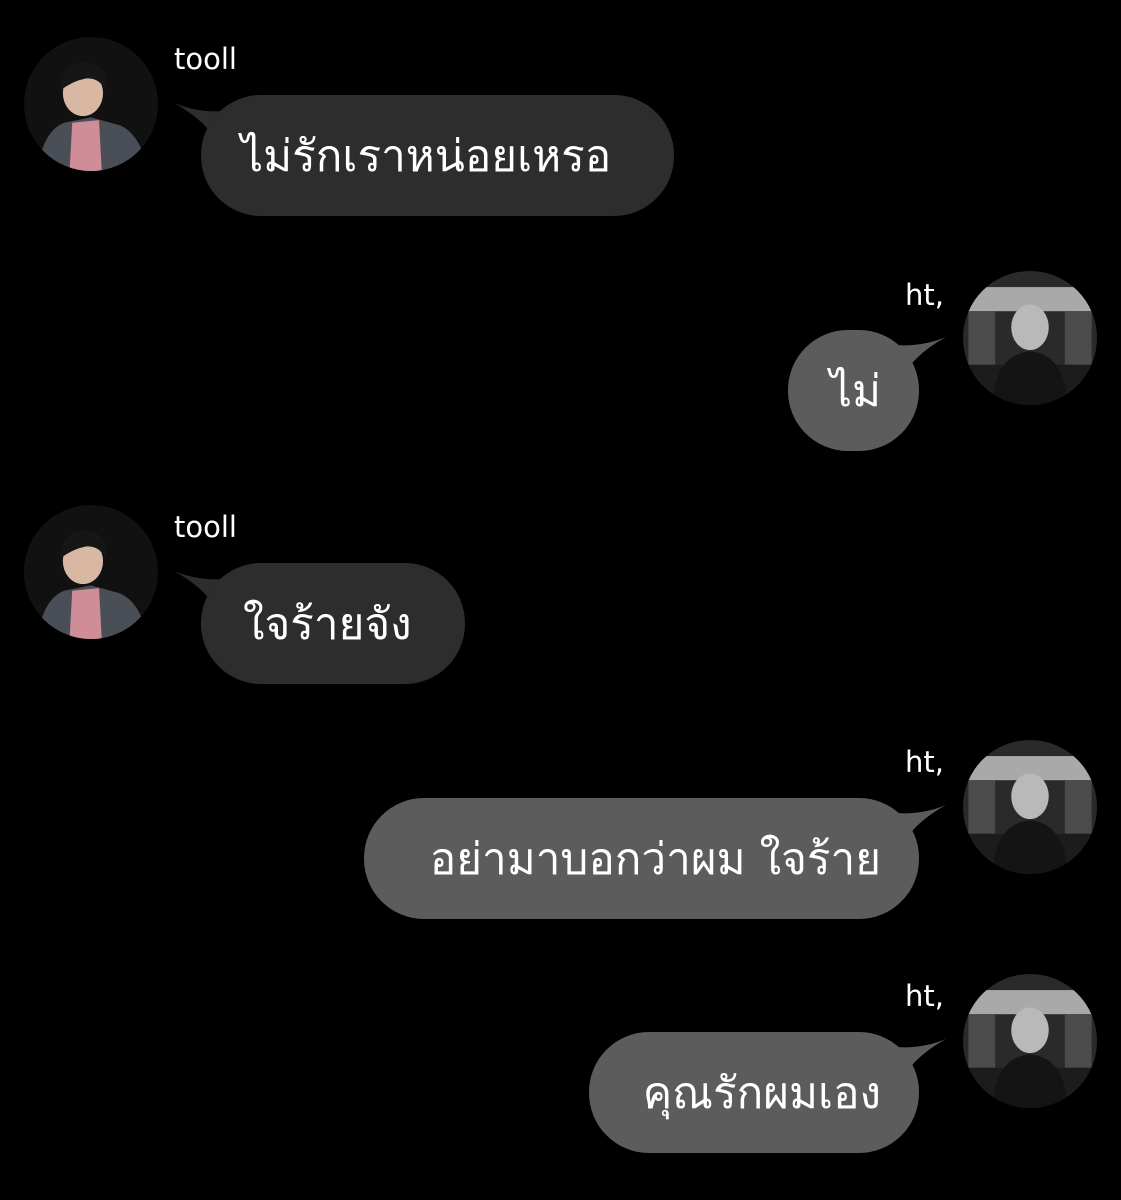 The image size is (1121, 1200). I want to click on message-bubble: ไม่, so click(853, 390).